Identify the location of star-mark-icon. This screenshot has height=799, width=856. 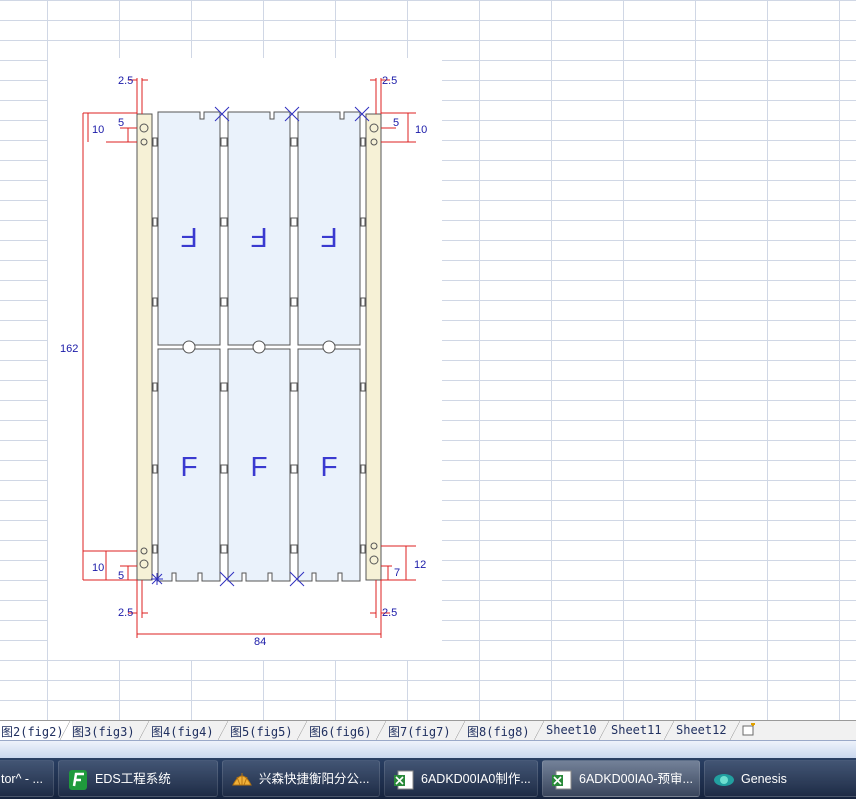
(157, 579).